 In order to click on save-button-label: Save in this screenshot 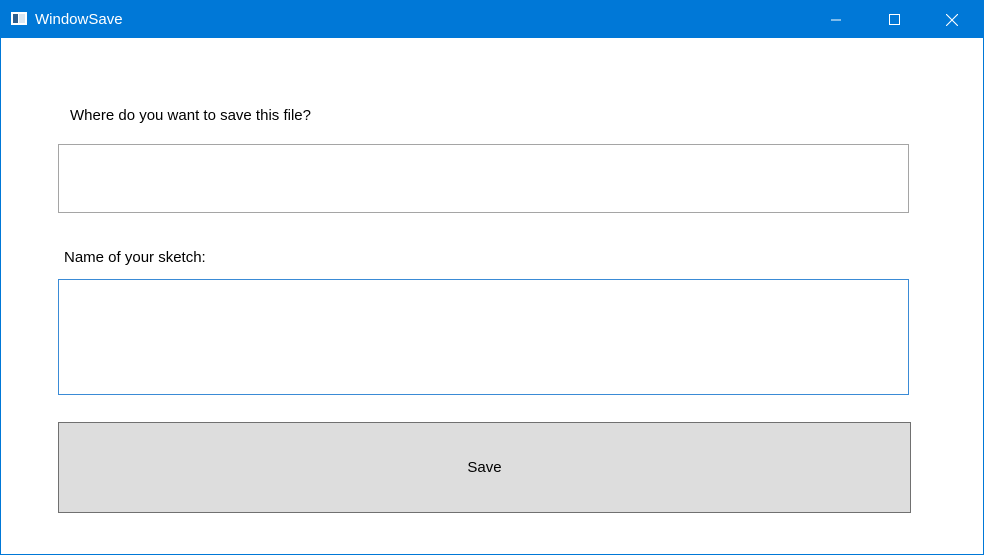, I will do `click(484, 467)`.